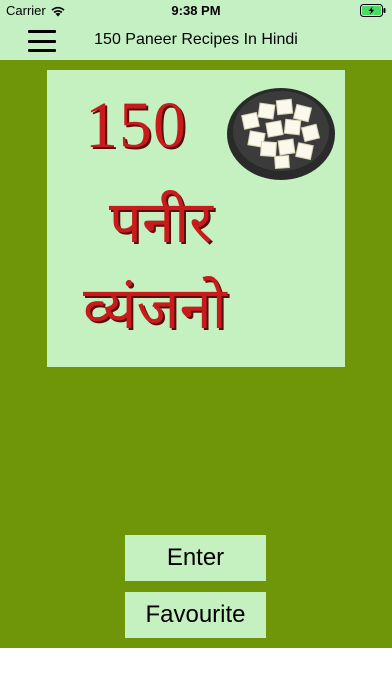  I want to click on cover-title-line2: व्यंजनो, so click(155, 308).